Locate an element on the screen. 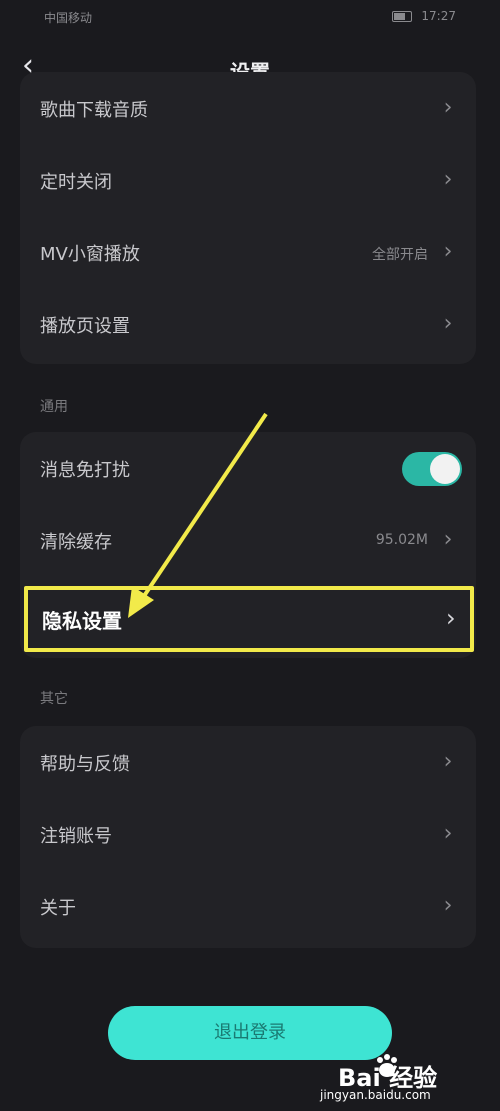  row-label: 帮助与反馈 is located at coordinates (85, 764).